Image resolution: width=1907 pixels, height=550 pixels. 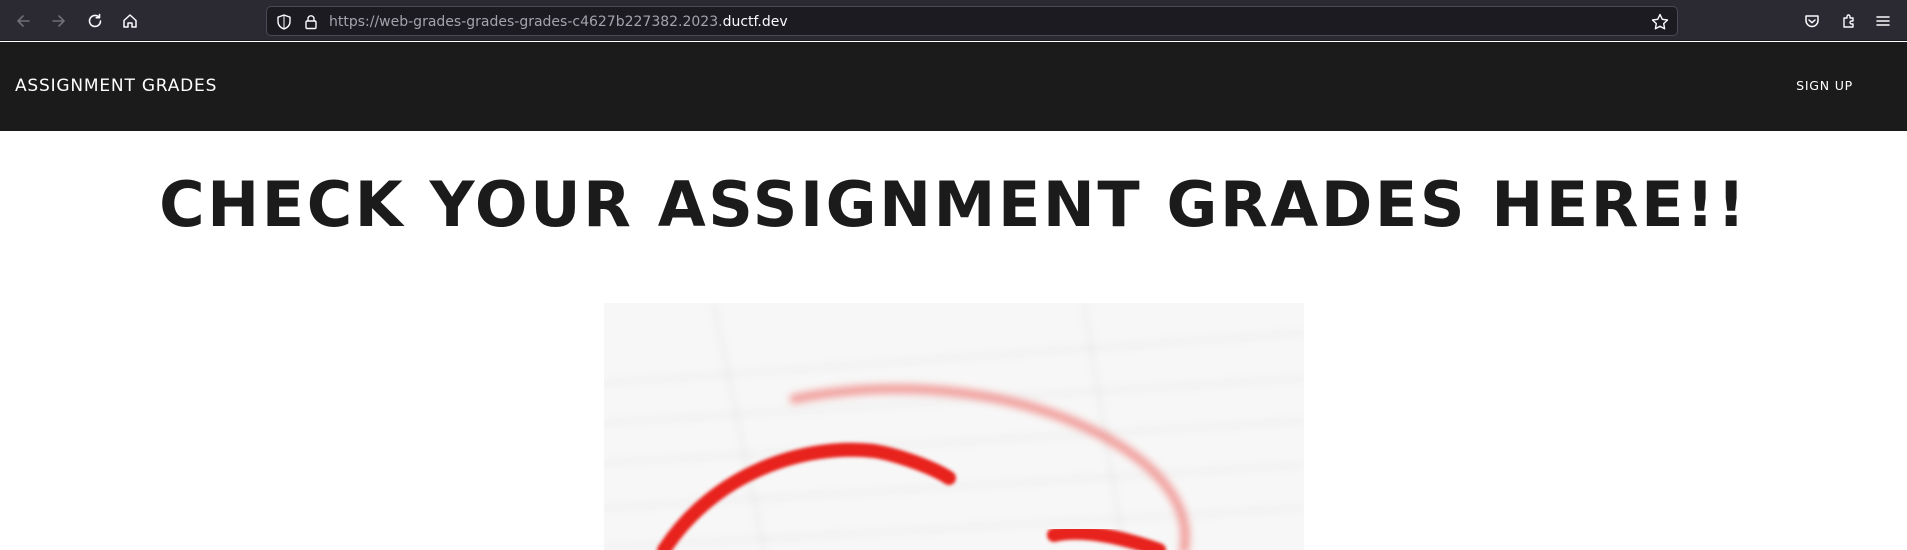 I want to click on back-button, so click(x=23, y=21).